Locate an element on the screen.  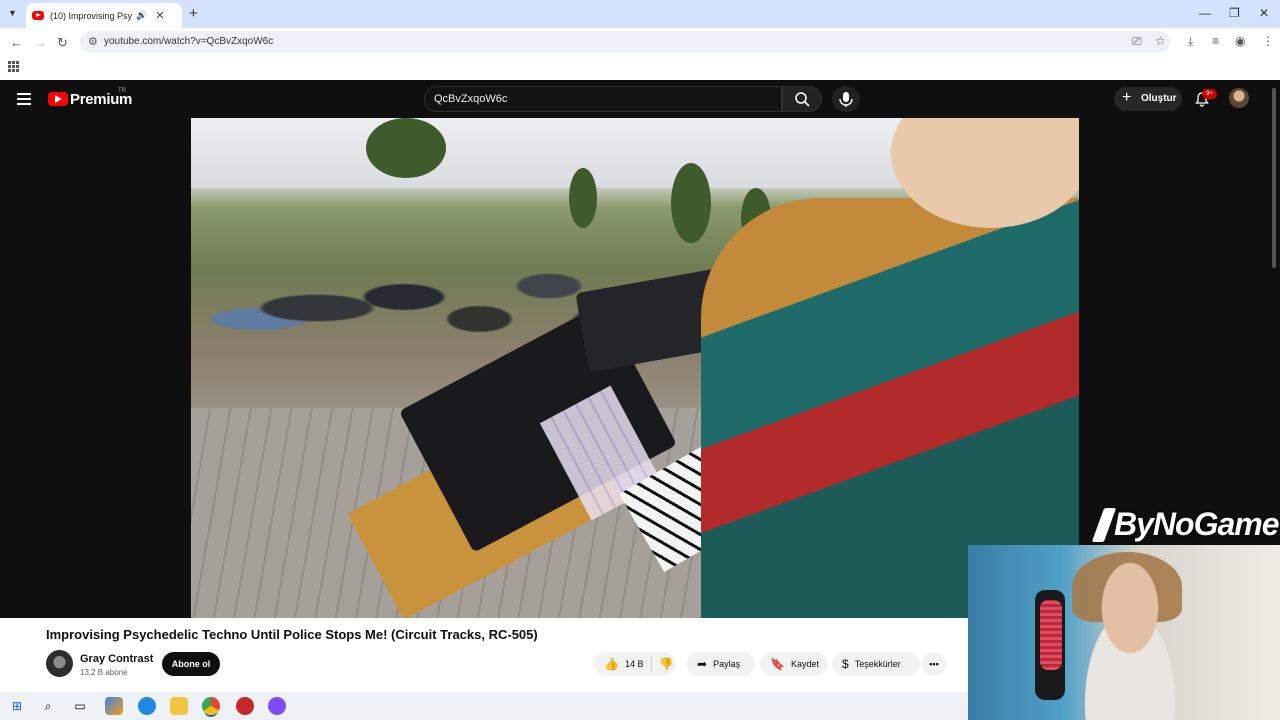
browser-tab: (10) Improvising Psychedeli 🔊 ✕ is located at coordinates (104, 15).